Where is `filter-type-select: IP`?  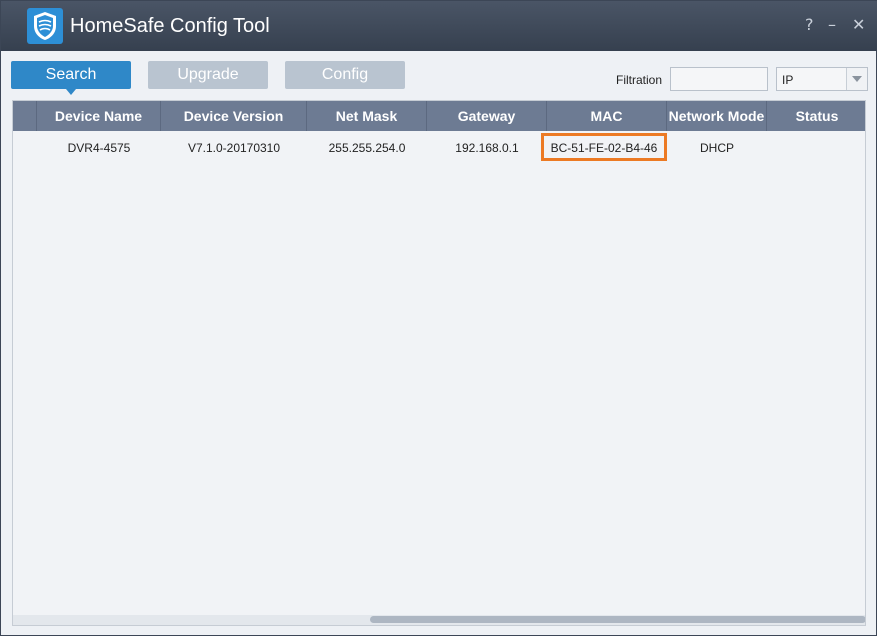 filter-type-select: IP is located at coordinates (822, 79).